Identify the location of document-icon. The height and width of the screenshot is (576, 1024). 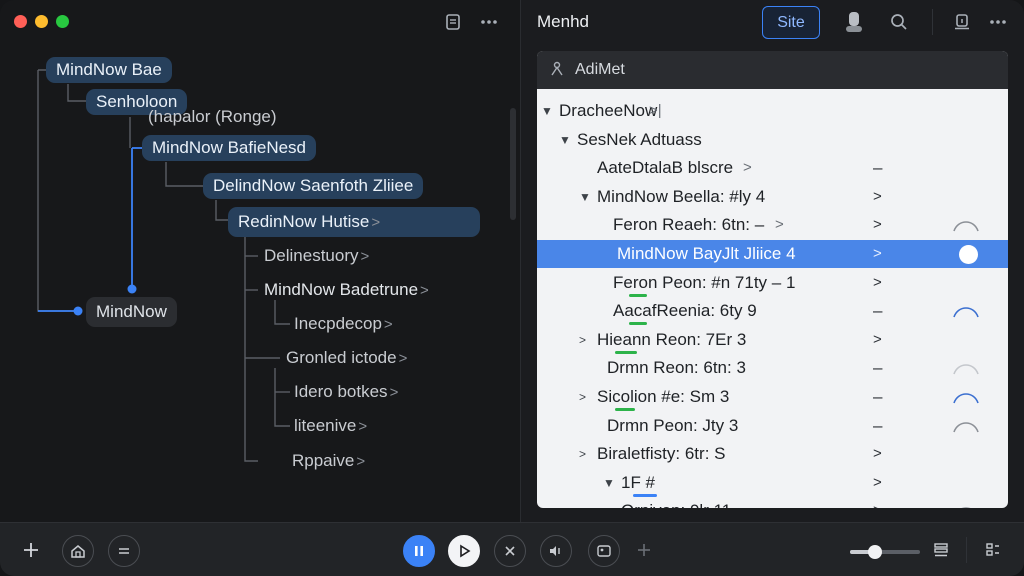
(453, 22).